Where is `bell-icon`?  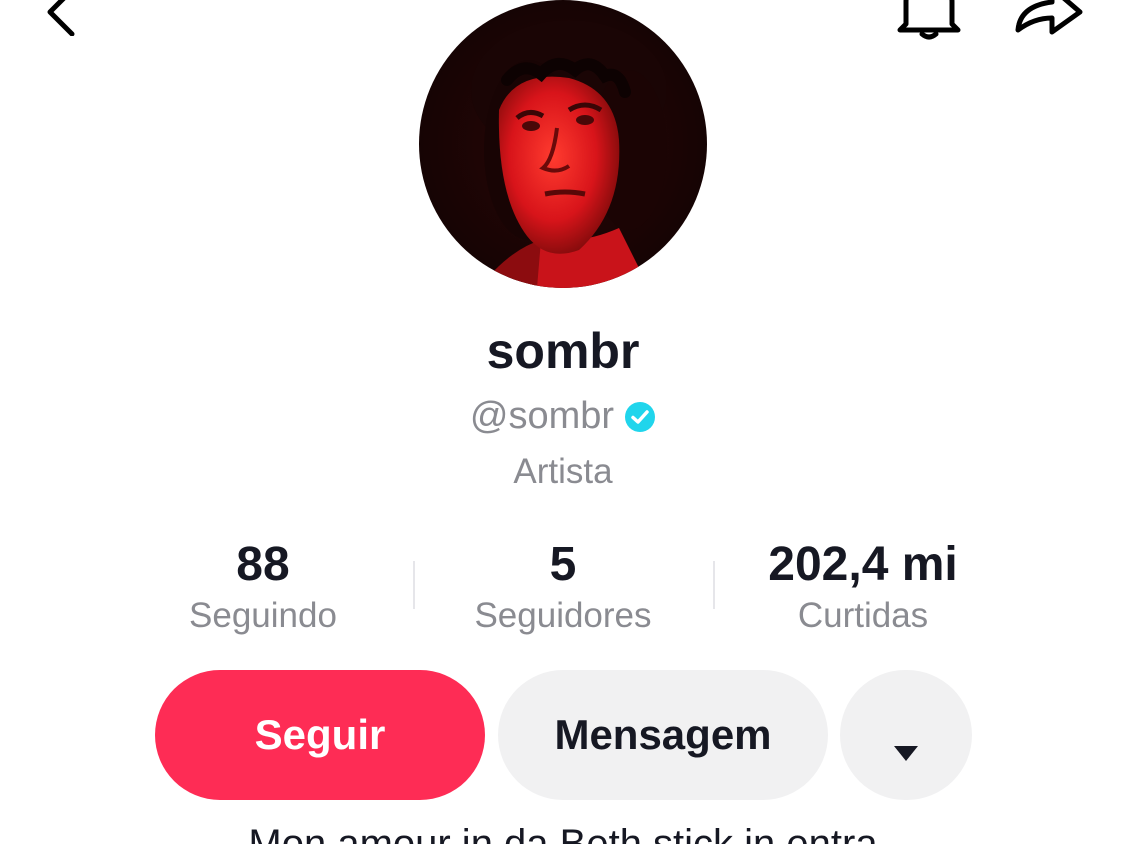
bell-icon is located at coordinates (929, 22).